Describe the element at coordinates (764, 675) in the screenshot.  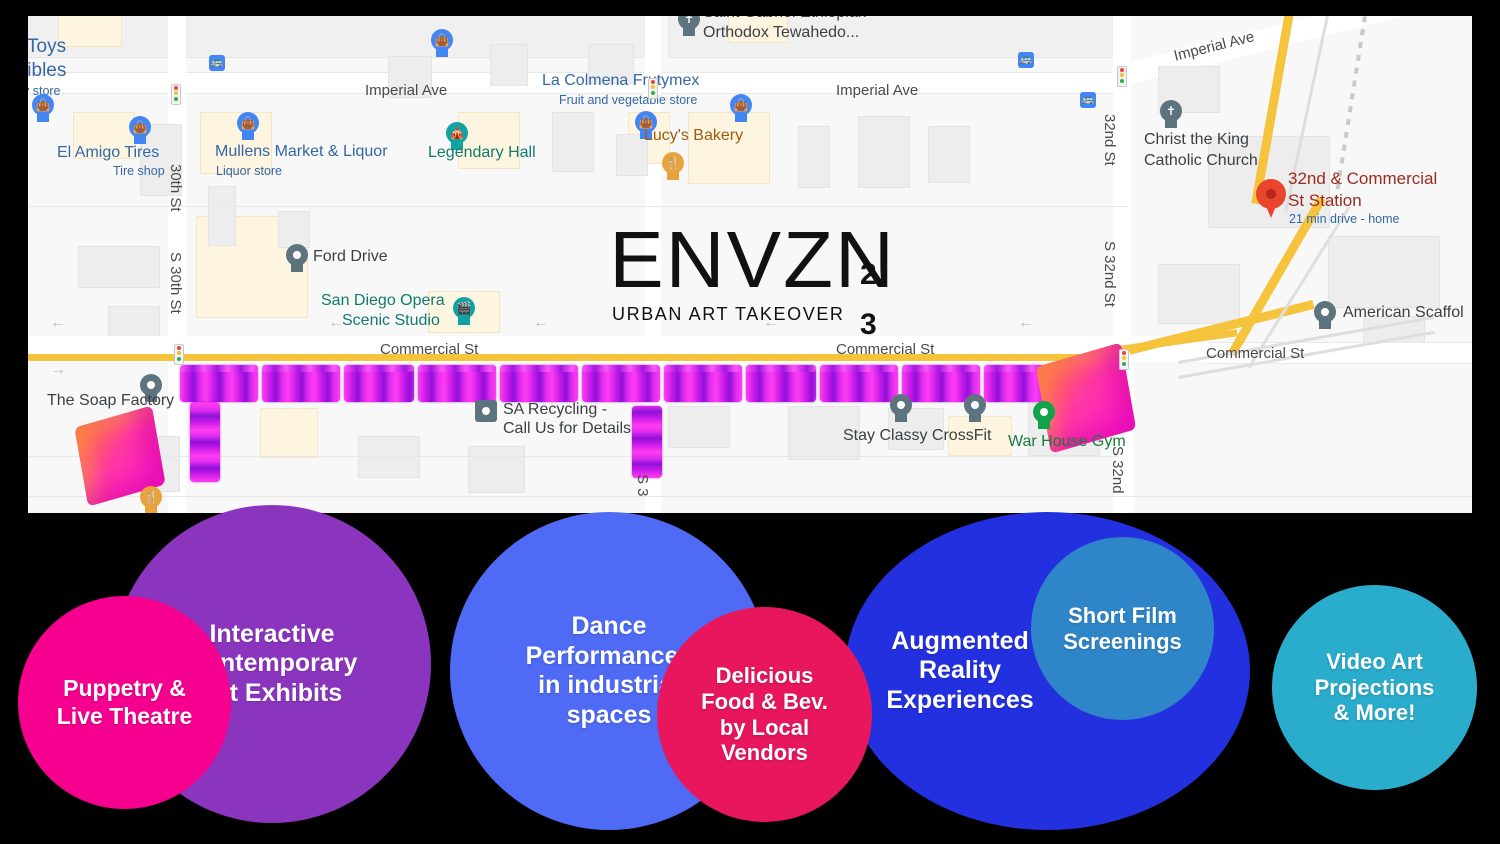
I see `bubble-line: Delicious` at that location.